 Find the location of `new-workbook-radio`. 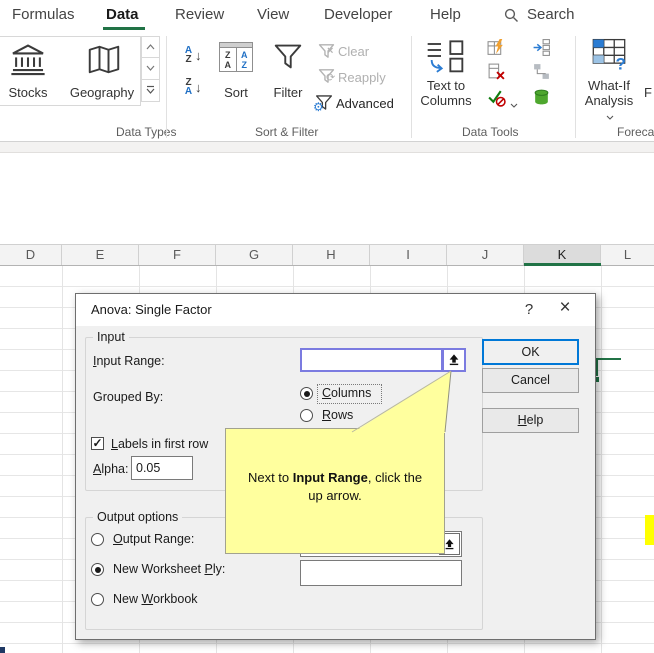

new-workbook-radio is located at coordinates (97, 599).